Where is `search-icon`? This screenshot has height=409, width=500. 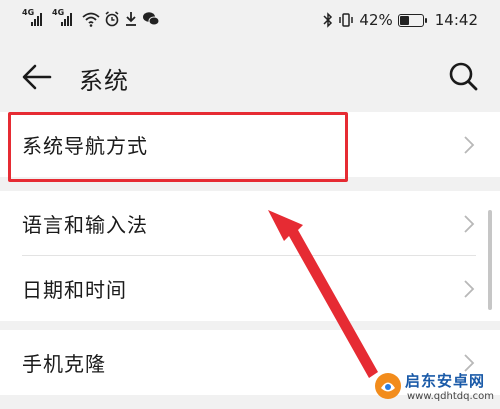
search-icon is located at coordinates (463, 77).